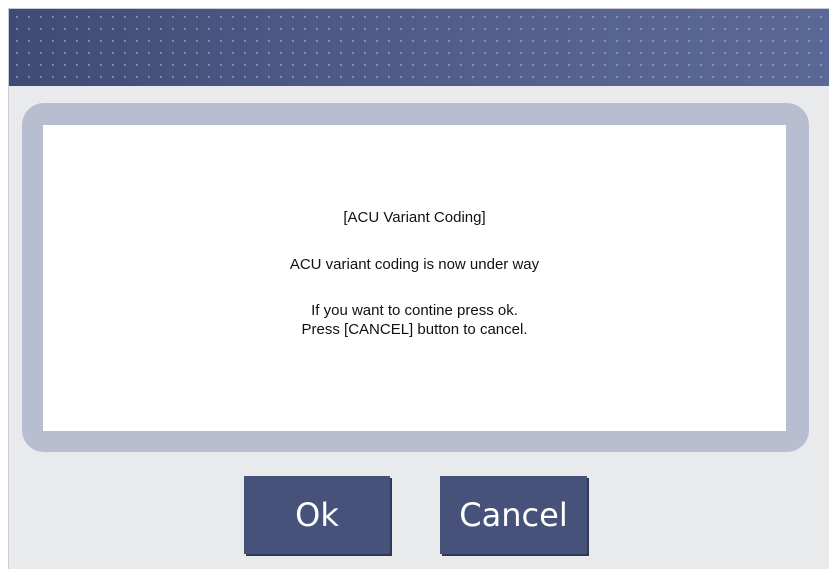 This screenshot has width=830, height=569. Describe the element at coordinates (513, 515) in the screenshot. I see `cancel-button: Cancel` at that location.